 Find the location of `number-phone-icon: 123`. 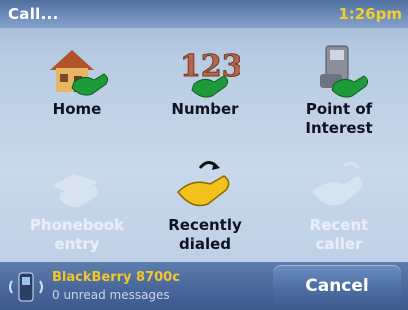

number-phone-icon: 123 is located at coordinates (210, 73).